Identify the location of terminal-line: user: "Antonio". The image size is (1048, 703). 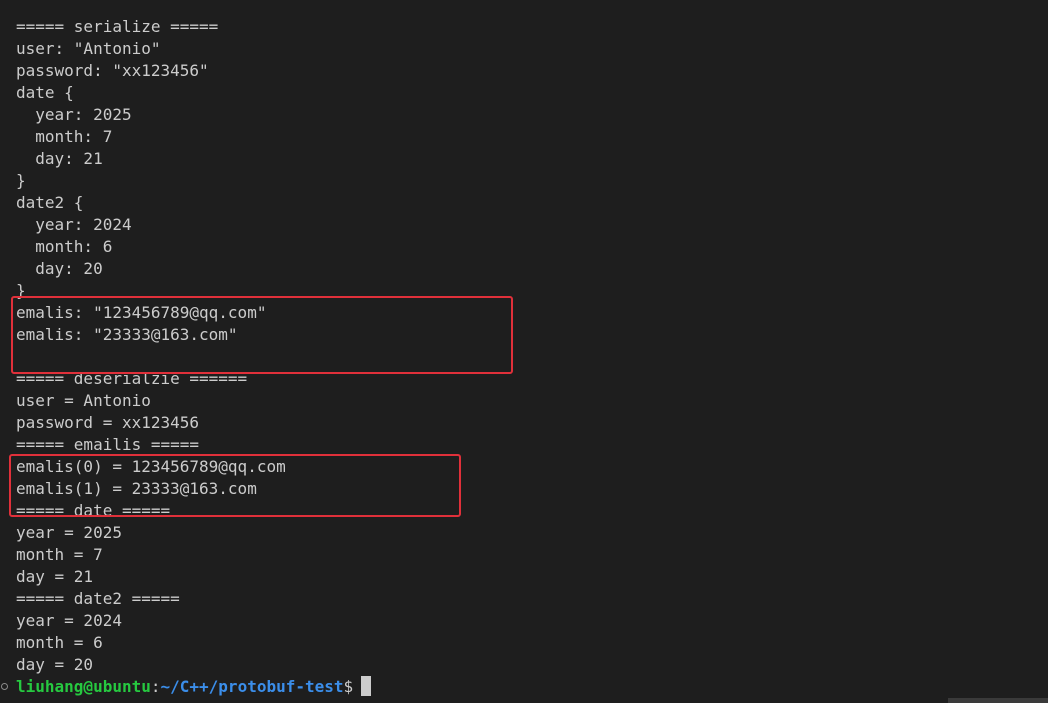
(88, 48).